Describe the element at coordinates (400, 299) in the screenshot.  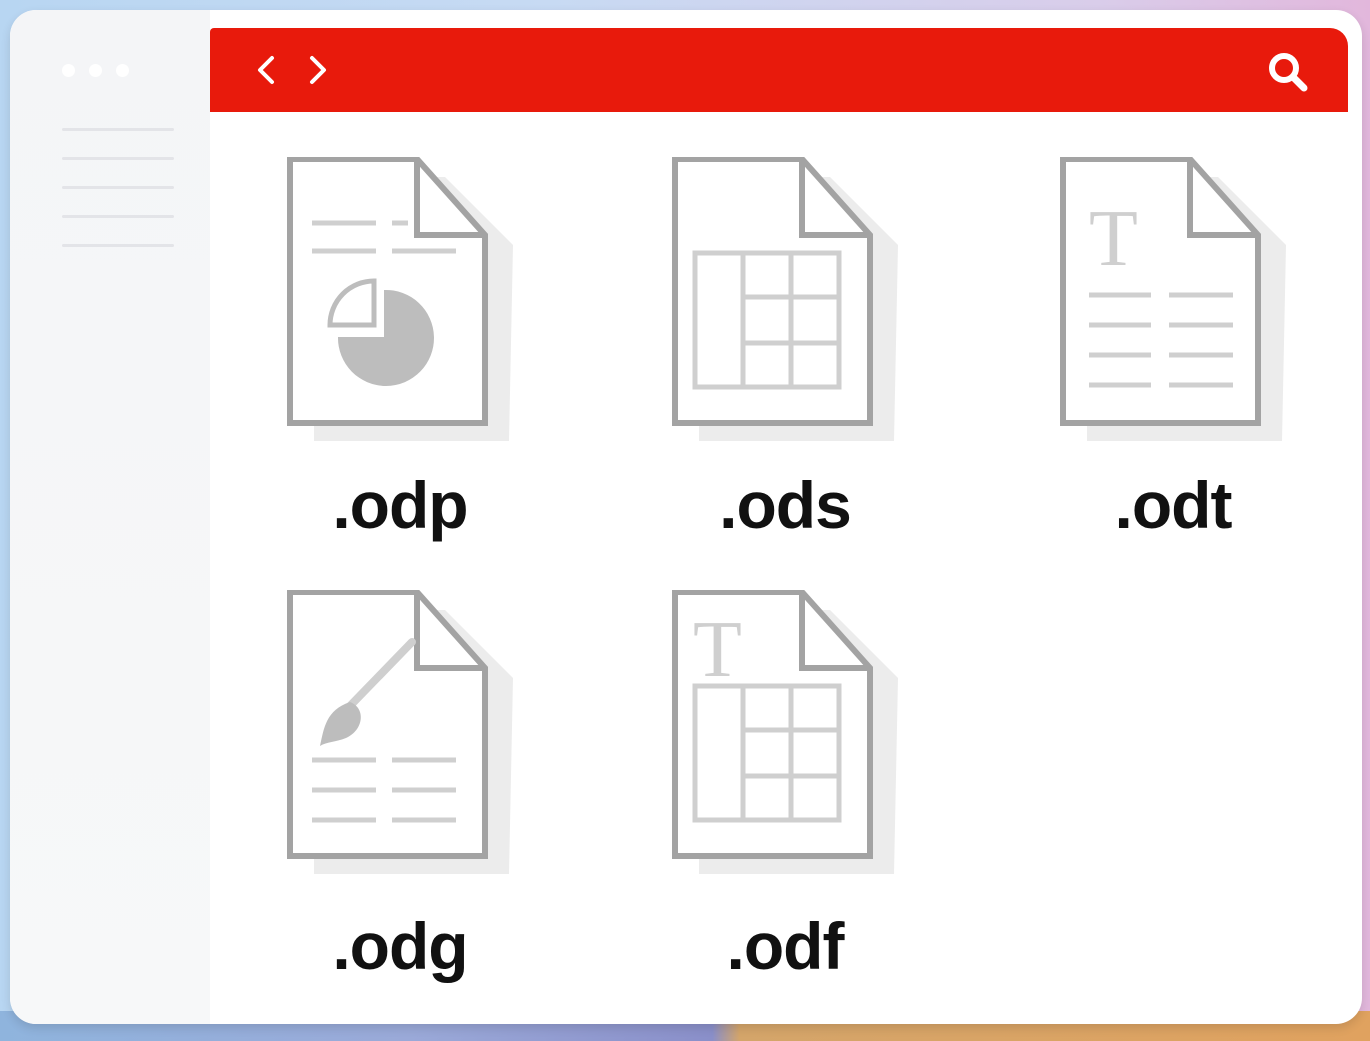
I see `presentation-file-icon` at that location.